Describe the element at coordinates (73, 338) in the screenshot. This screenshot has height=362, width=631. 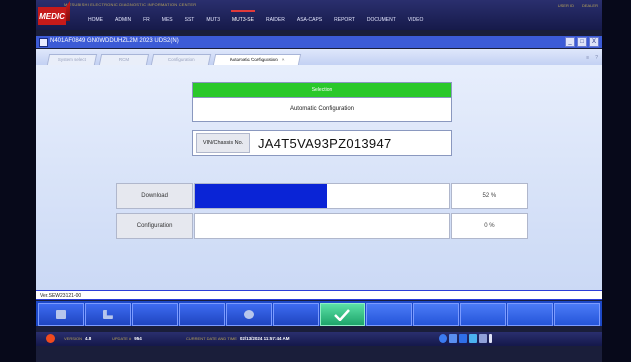
I see `version-label: VERSION` at that location.